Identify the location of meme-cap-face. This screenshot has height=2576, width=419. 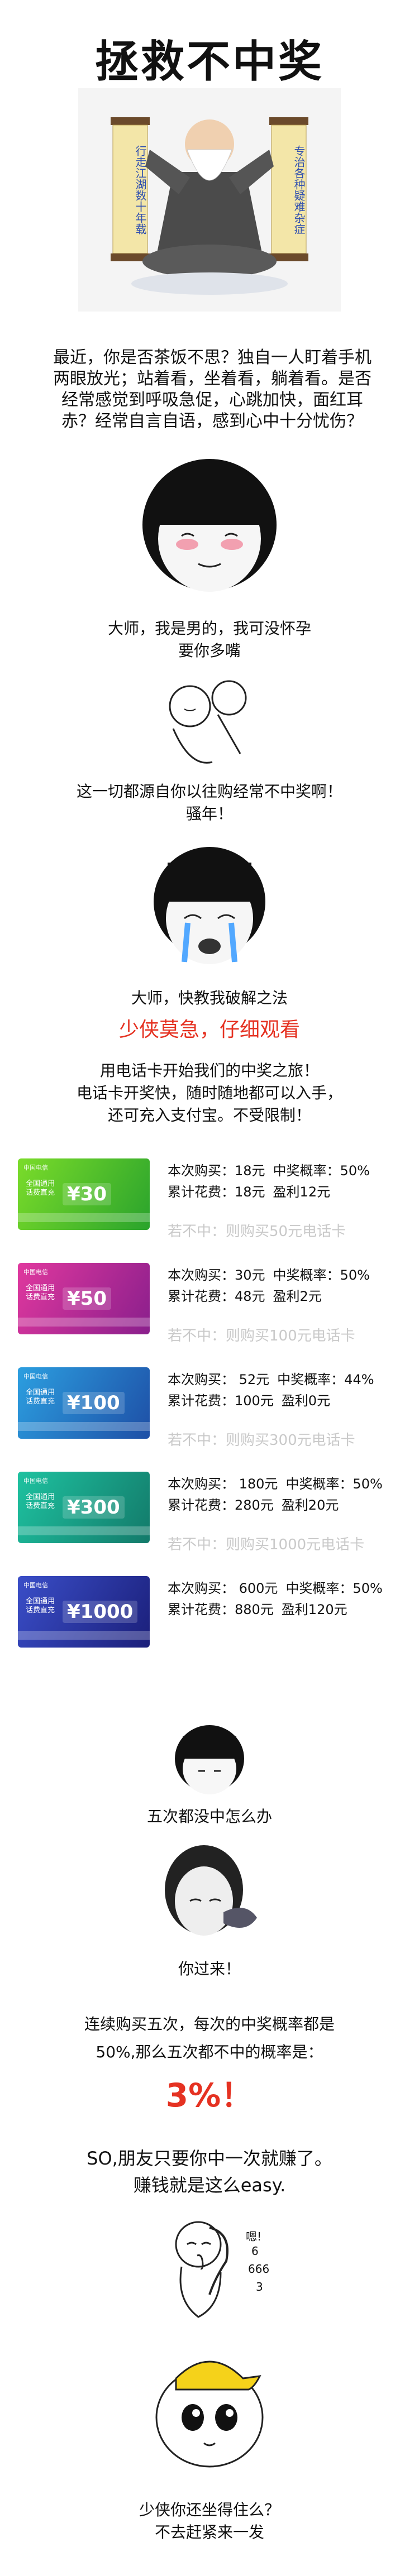
(209, 2414).